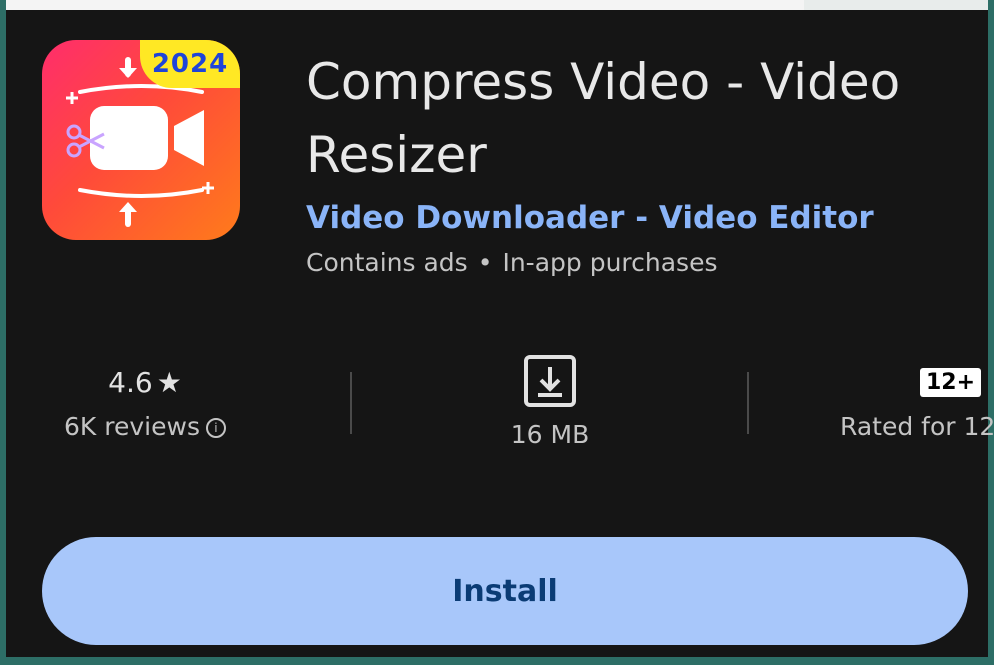 The width and height of the screenshot is (994, 665). What do you see at coordinates (917, 426) in the screenshot?
I see `age-rating-label: Rated for 12` at bounding box center [917, 426].